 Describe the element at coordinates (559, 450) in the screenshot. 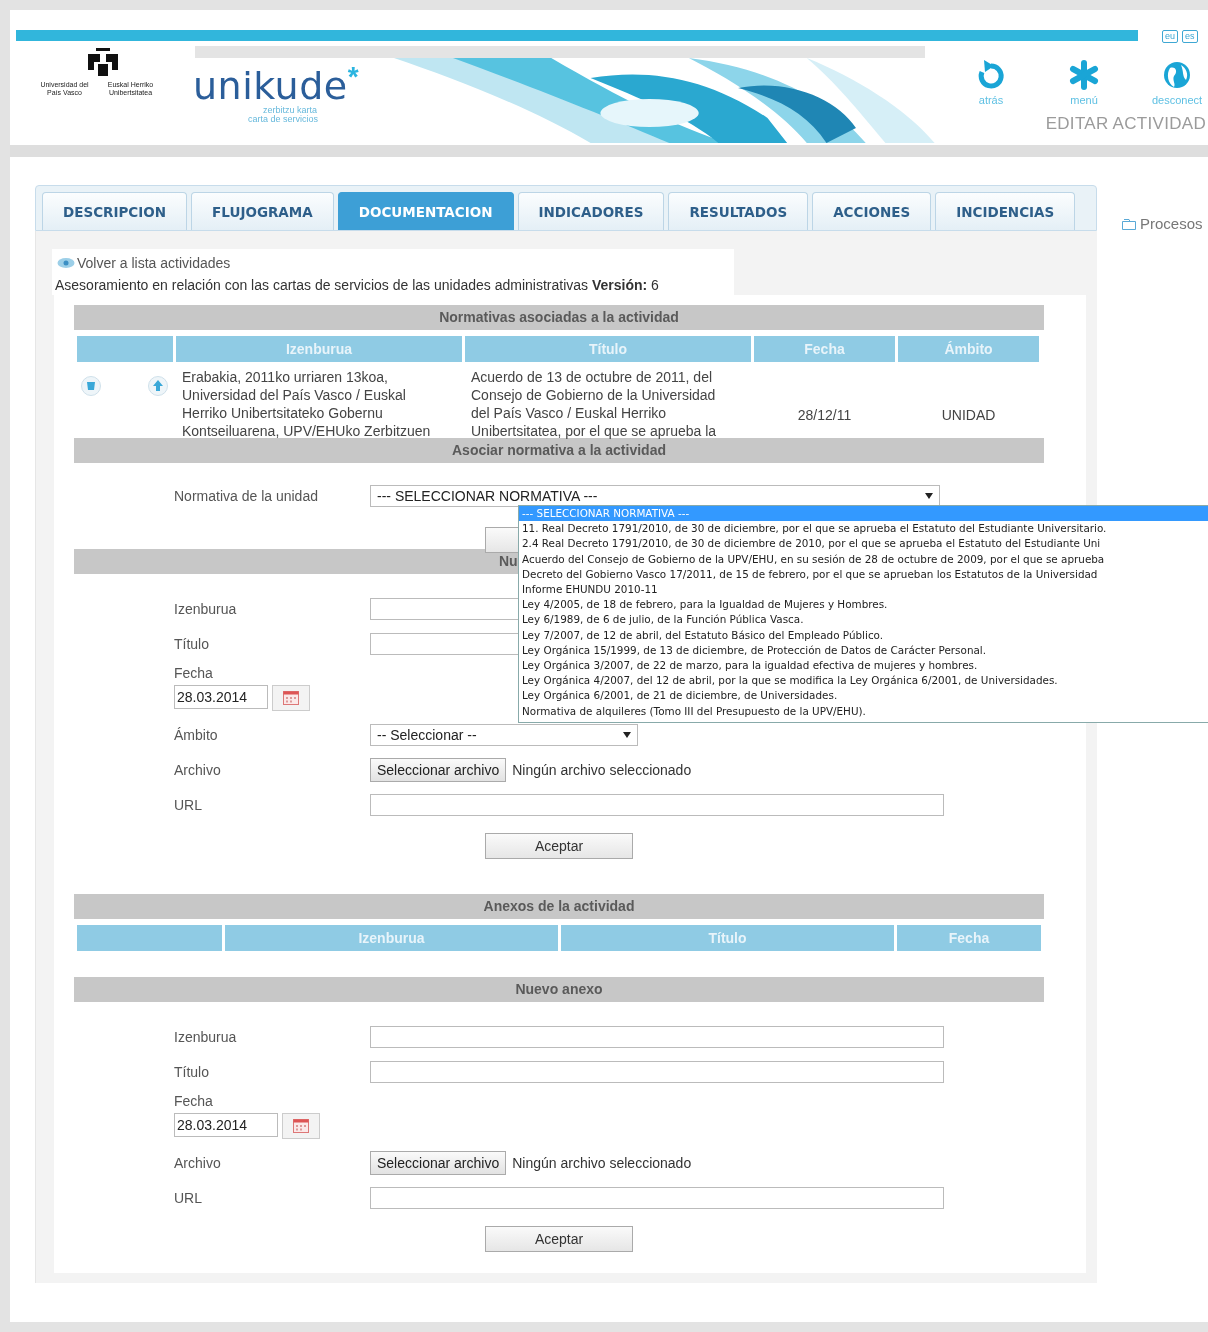

I see `section-header: Asociar normativa a la actividad` at that location.